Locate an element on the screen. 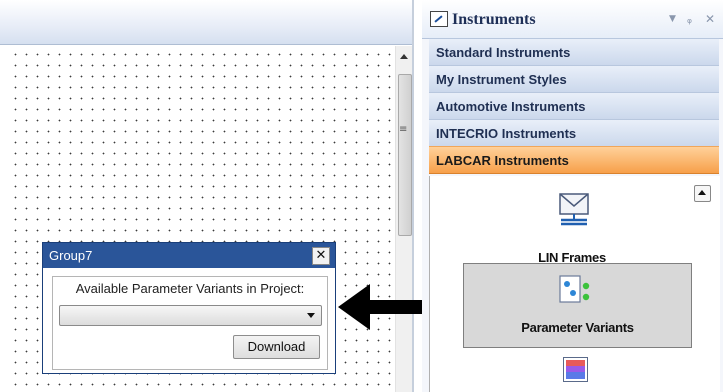  panel-divider is located at coordinates (413, 196).